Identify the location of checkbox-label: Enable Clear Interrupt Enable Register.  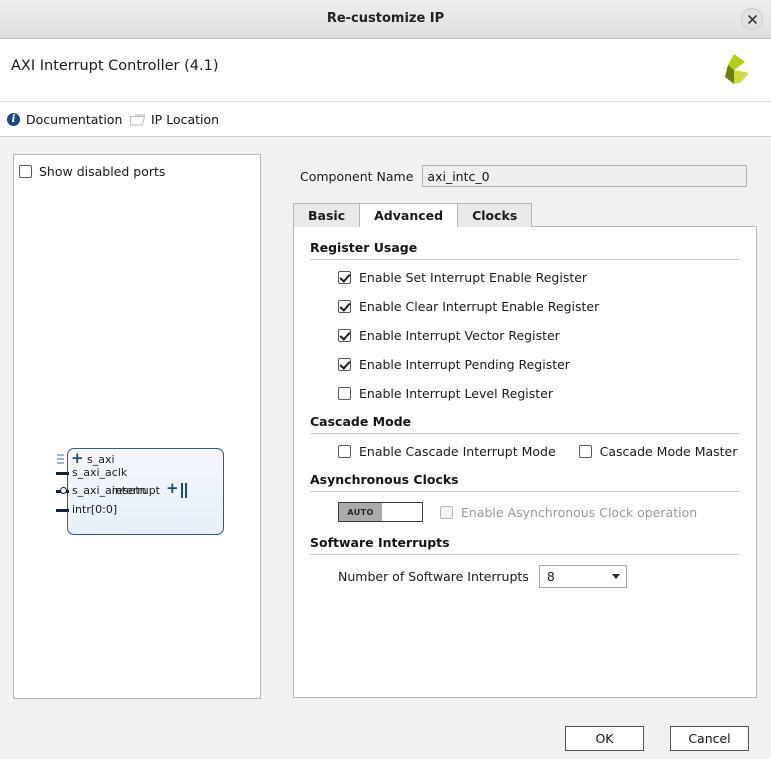
(479, 306).